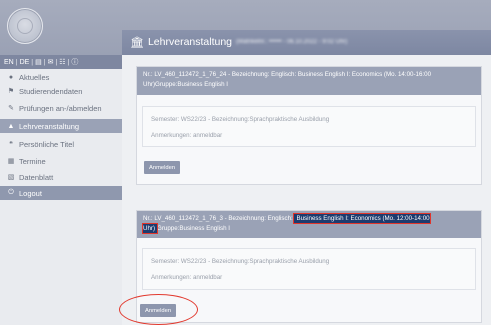 Image resolution: width=491 pixels, height=325 pixels. I want to click on sidebar-item-pruefungen: ✎ Prüfungen an-/abmelden, so click(61, 108).